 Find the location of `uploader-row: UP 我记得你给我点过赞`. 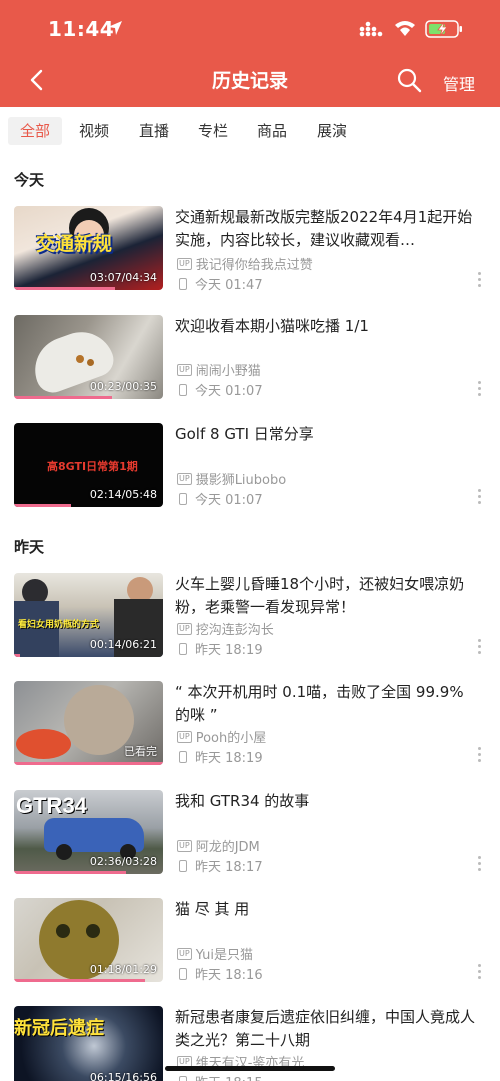

uploader-row: UP 我记得你给我点过赞 is located at coordinates (245, 263).